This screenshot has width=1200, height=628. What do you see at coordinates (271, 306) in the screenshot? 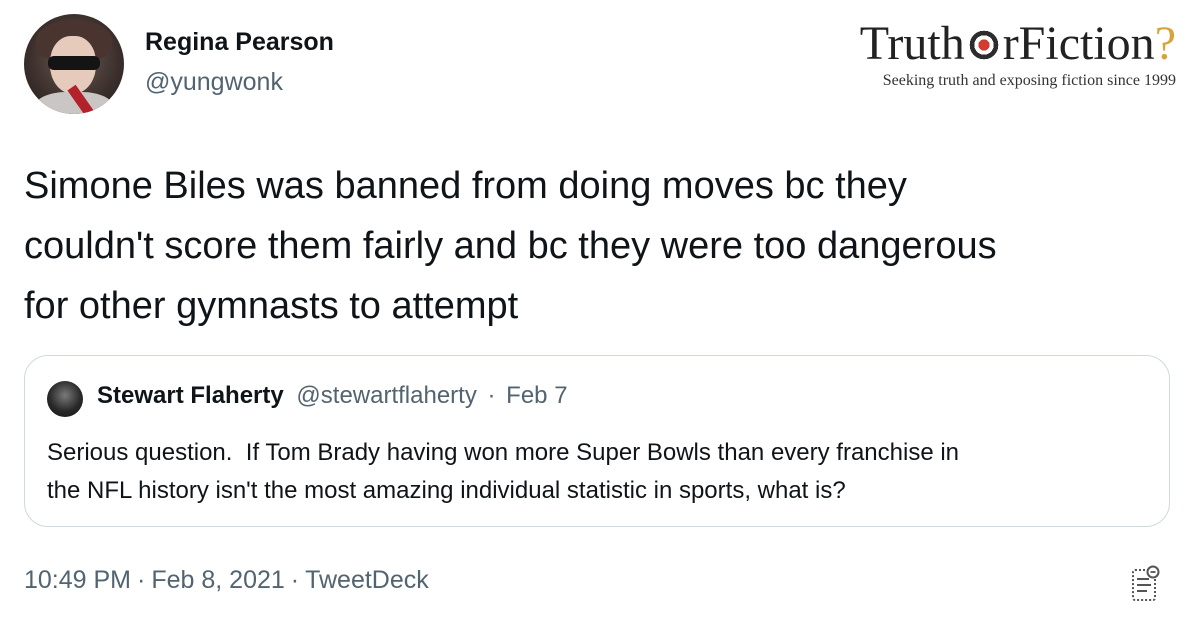
I see `tweet-line: for other gymnasts to attempt` at bounding box center [271, 306].